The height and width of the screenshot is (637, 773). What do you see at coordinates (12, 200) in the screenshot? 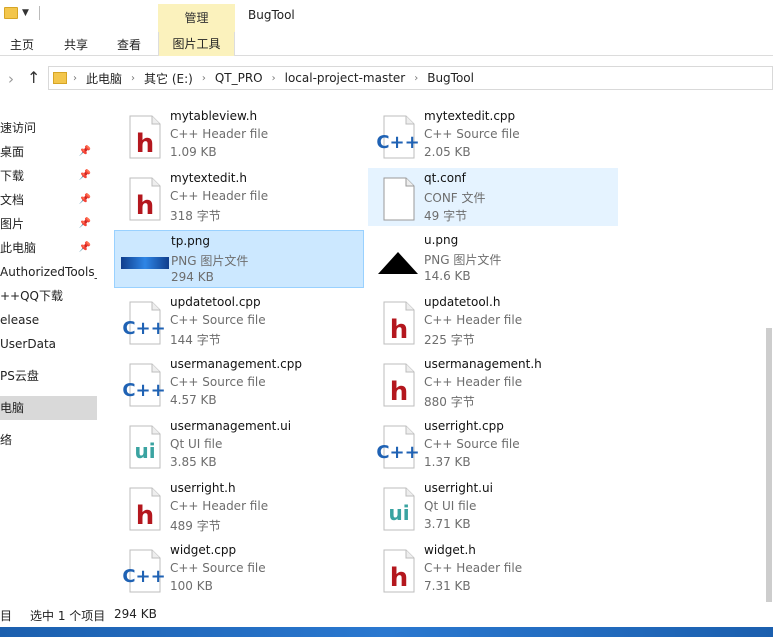
I see `sidebar-item-label: 文档` at bounding box center [12, 200].